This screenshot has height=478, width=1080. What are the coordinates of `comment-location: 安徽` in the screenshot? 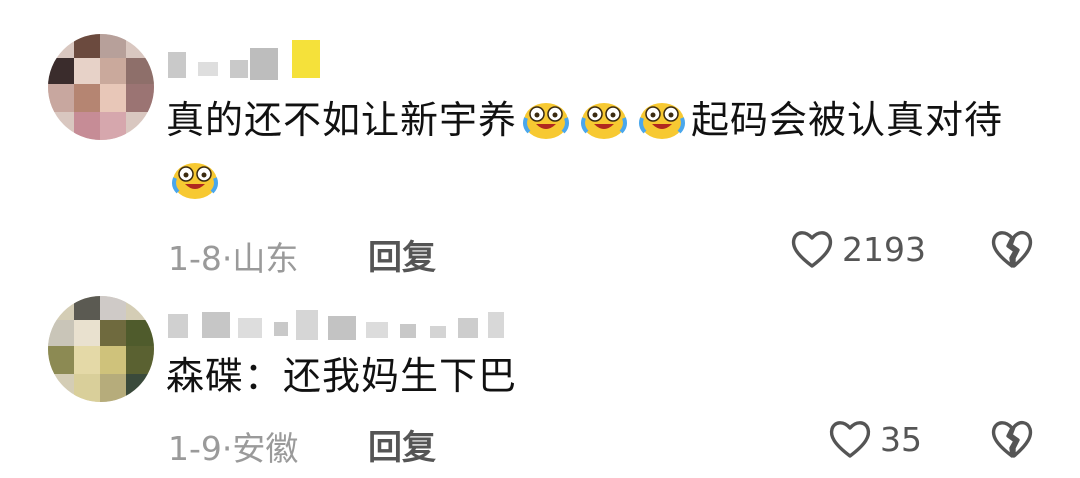 It's located at (265, 448).